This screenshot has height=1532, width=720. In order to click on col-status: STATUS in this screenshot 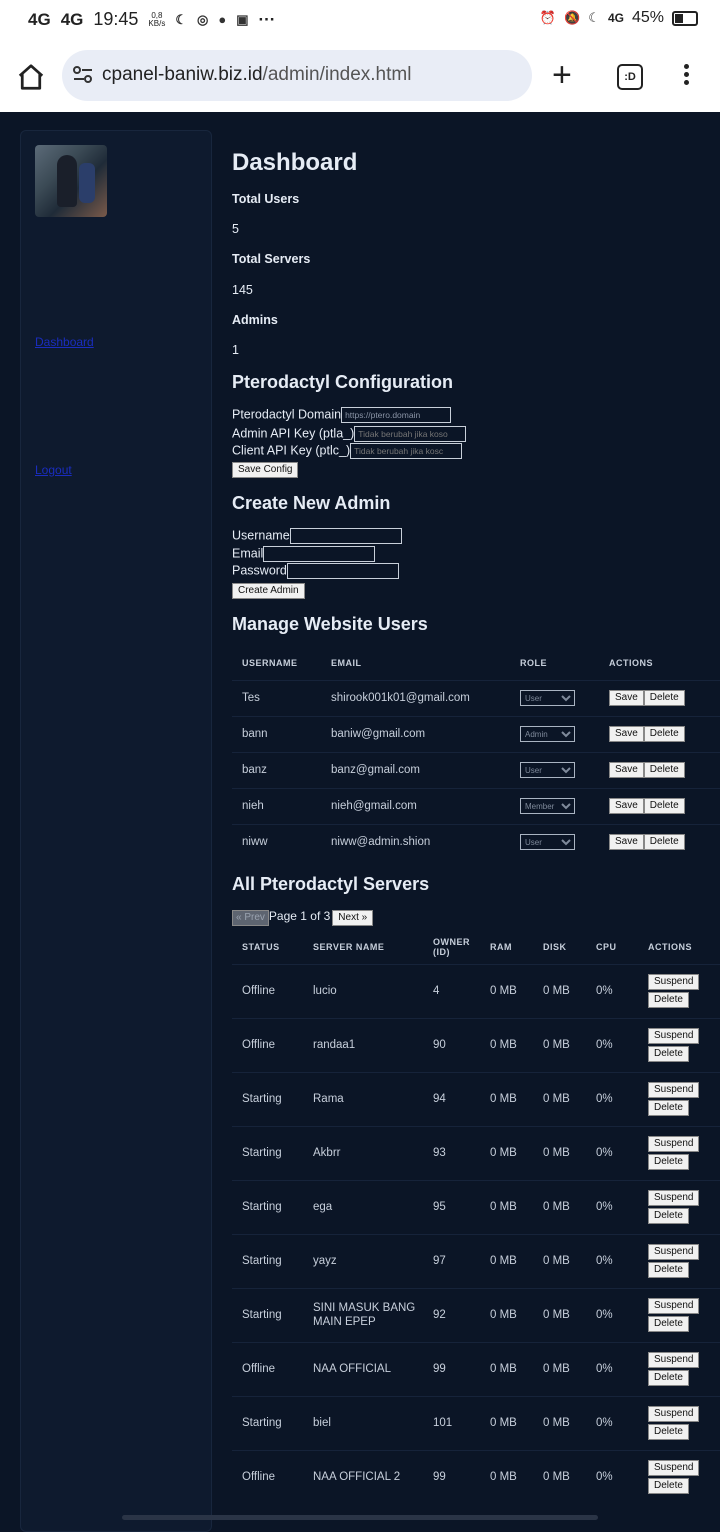, I will do `click(261, 946)`.